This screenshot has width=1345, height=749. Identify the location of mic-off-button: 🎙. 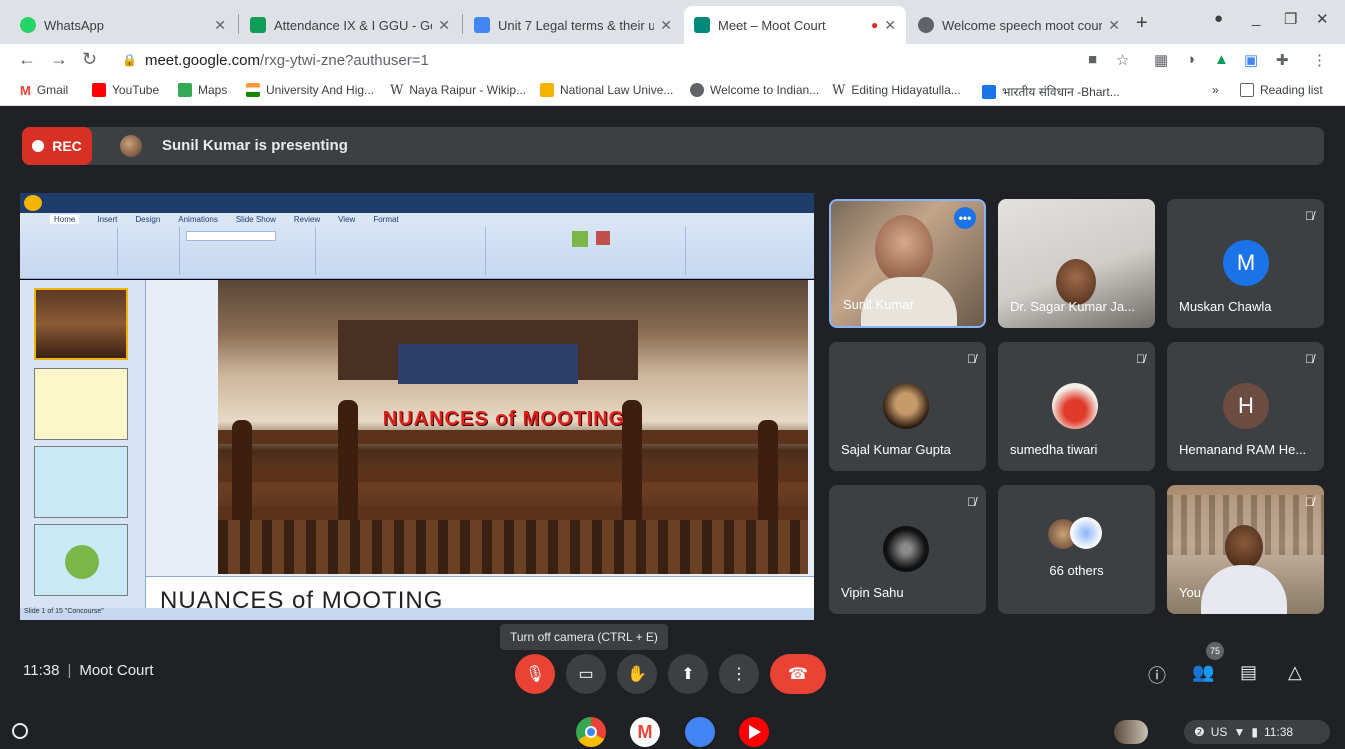
(535, 674).